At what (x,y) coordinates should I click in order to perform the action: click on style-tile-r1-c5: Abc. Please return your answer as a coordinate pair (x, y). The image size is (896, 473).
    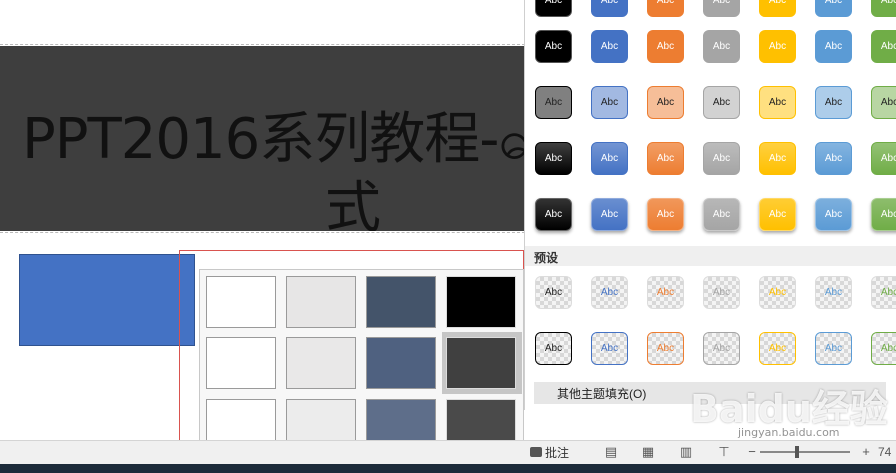
    Looking at the image, I should click on (833, 46).